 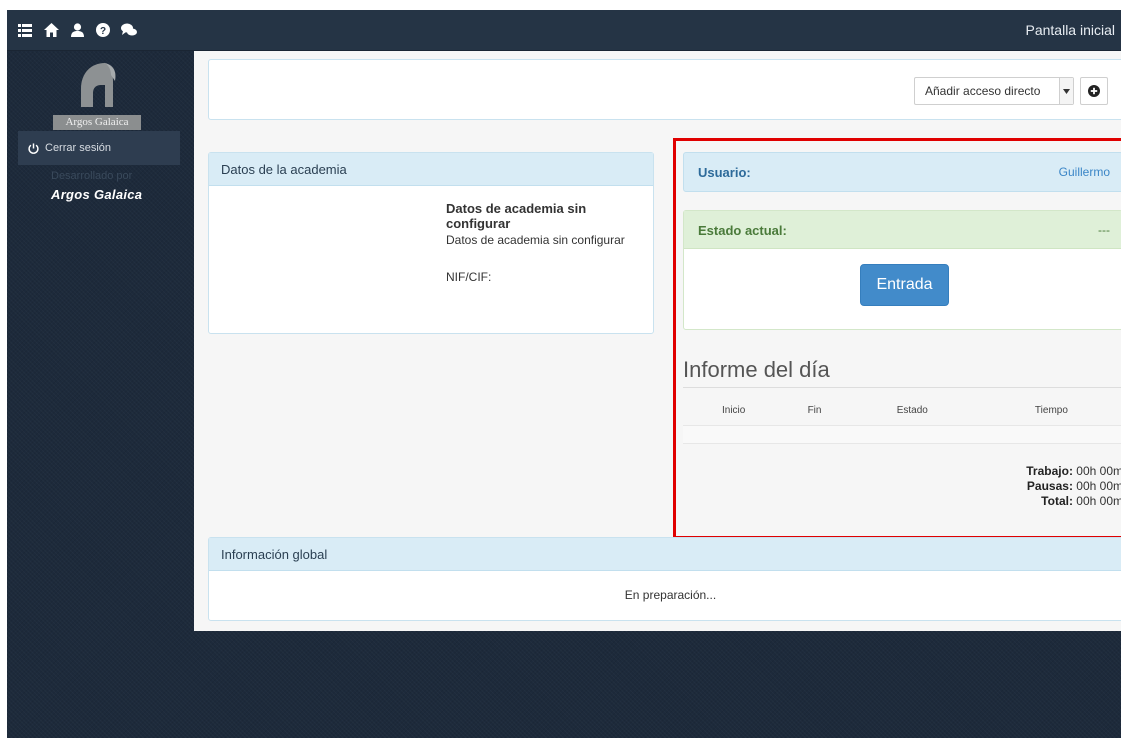 What do you see at coordinates (734, 411) in the screenshot?
I see `report-column-inicio: Inicio` at bounding box center [734, 411].